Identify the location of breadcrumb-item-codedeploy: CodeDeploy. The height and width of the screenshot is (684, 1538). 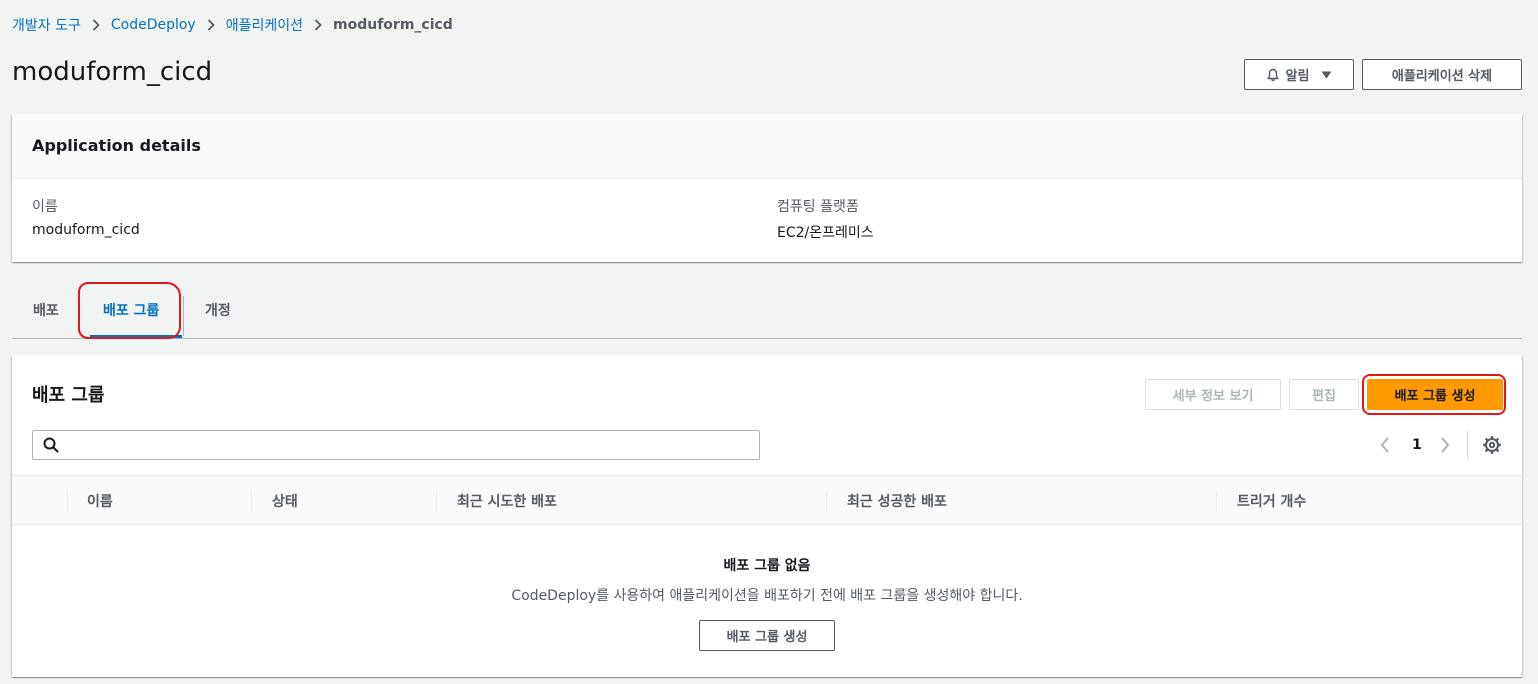
(153, 25).